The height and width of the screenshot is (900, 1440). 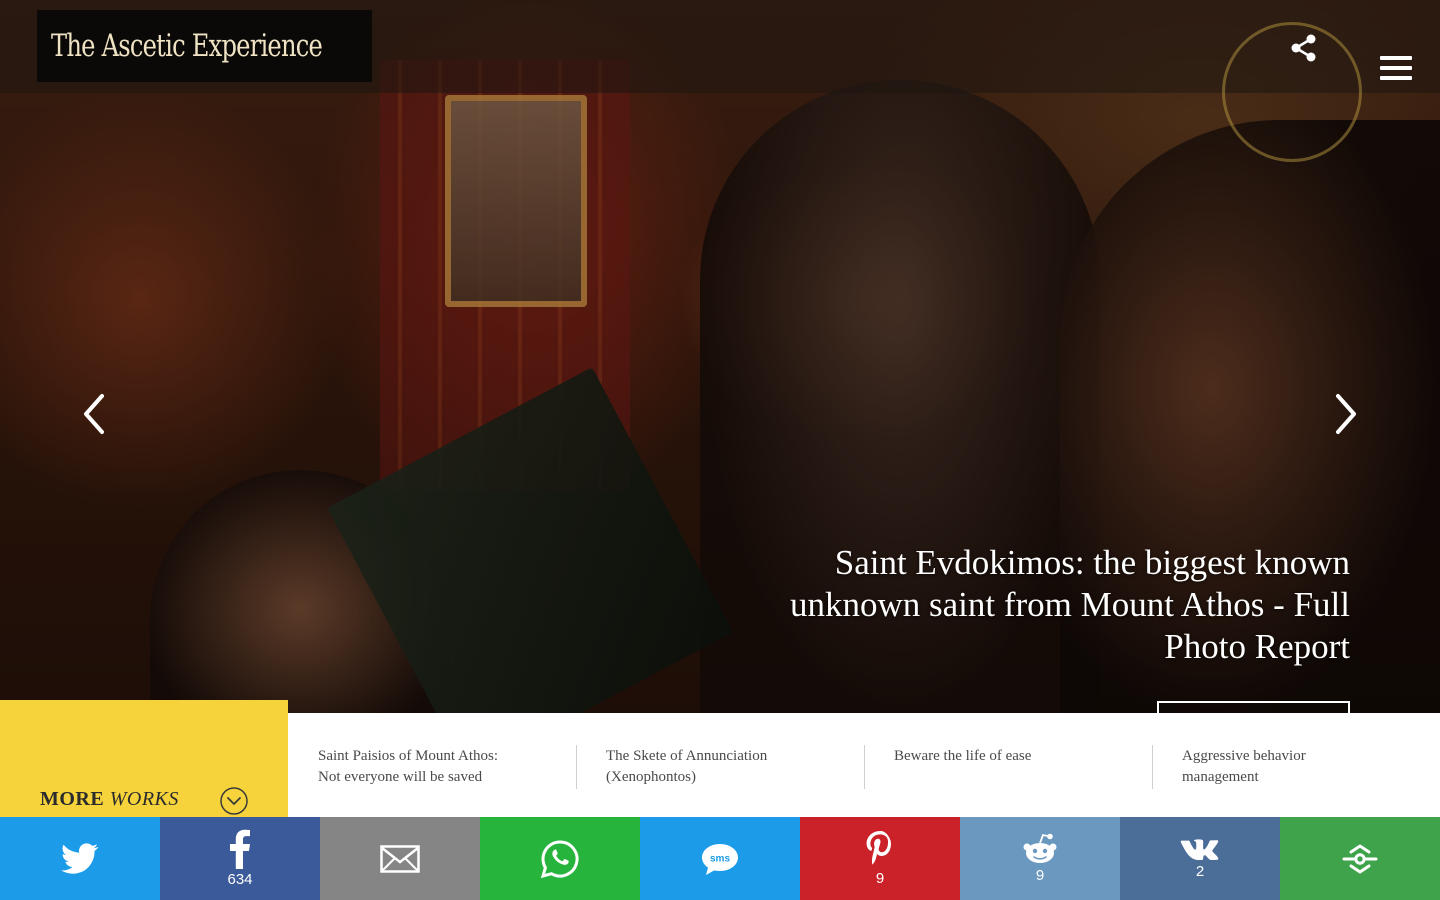 I want to click on related-article-title-line2: (Xenophontos), so click(x=651, y=777).